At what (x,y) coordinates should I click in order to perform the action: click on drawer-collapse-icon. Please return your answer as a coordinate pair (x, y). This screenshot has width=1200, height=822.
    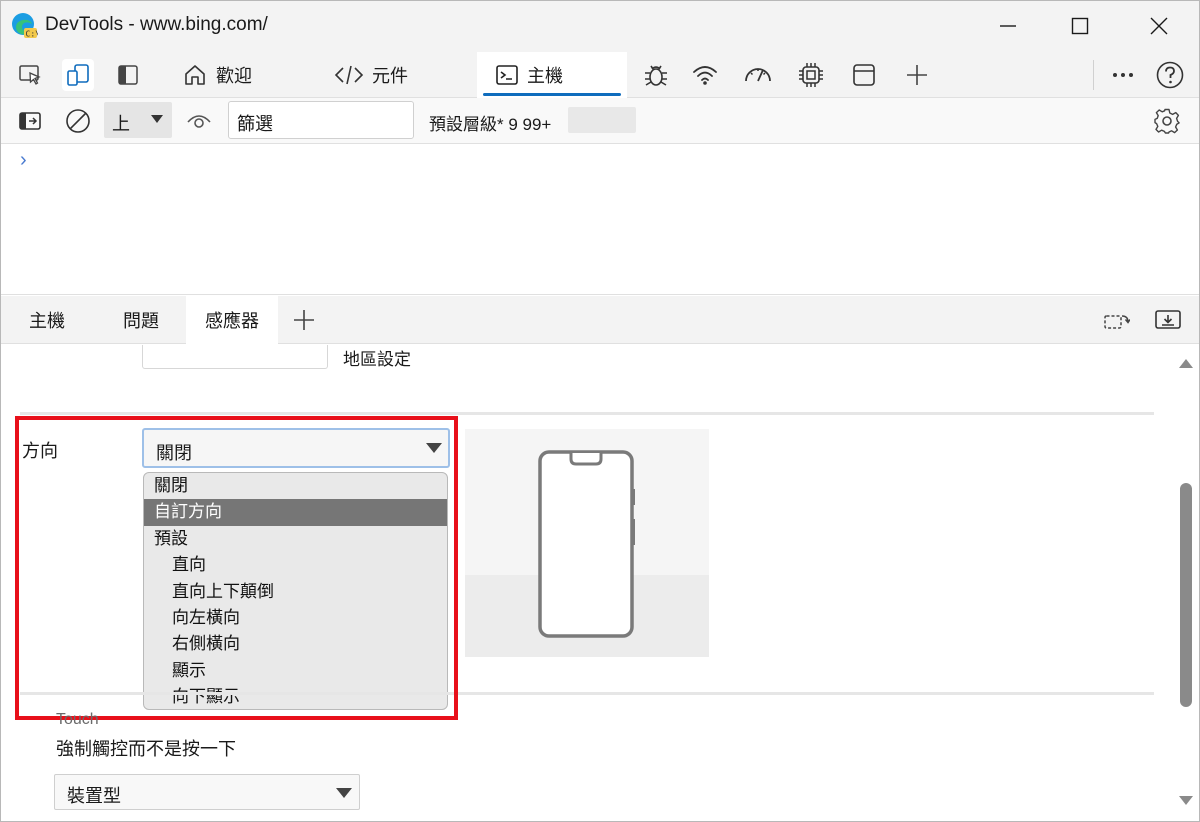
    Looking at the image, I should click on (1168, 319).